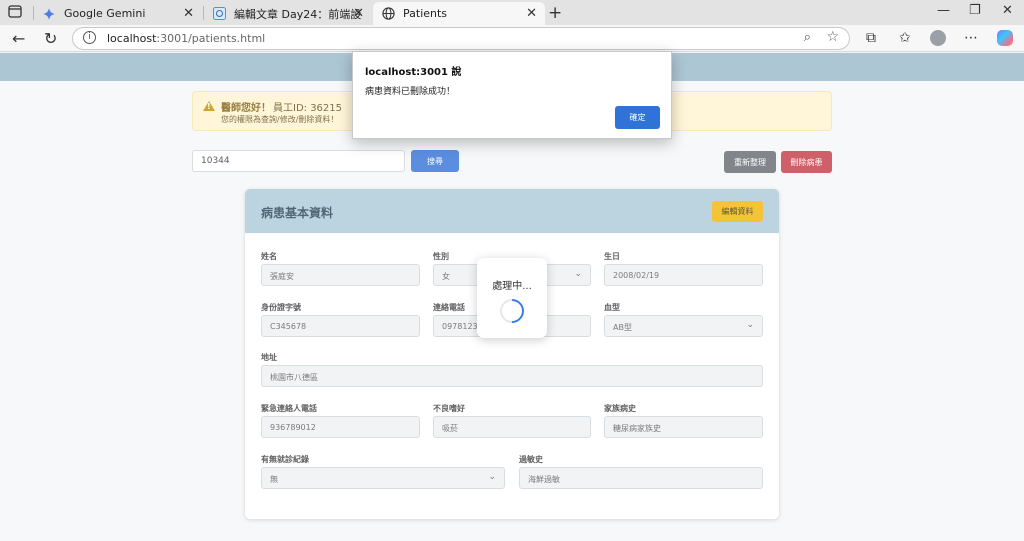 The width and height of the screenshot is (1024, 541). What do you see at coordinates (298, 14) in the screenshot?
I see `tab-title: 編輯文章 Day24：前端設計 - 病患` at bounding box center [298, 14].